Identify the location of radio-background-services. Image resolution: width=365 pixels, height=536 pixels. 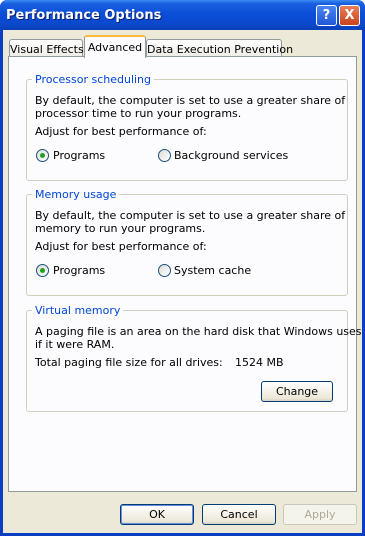
(164, 155).